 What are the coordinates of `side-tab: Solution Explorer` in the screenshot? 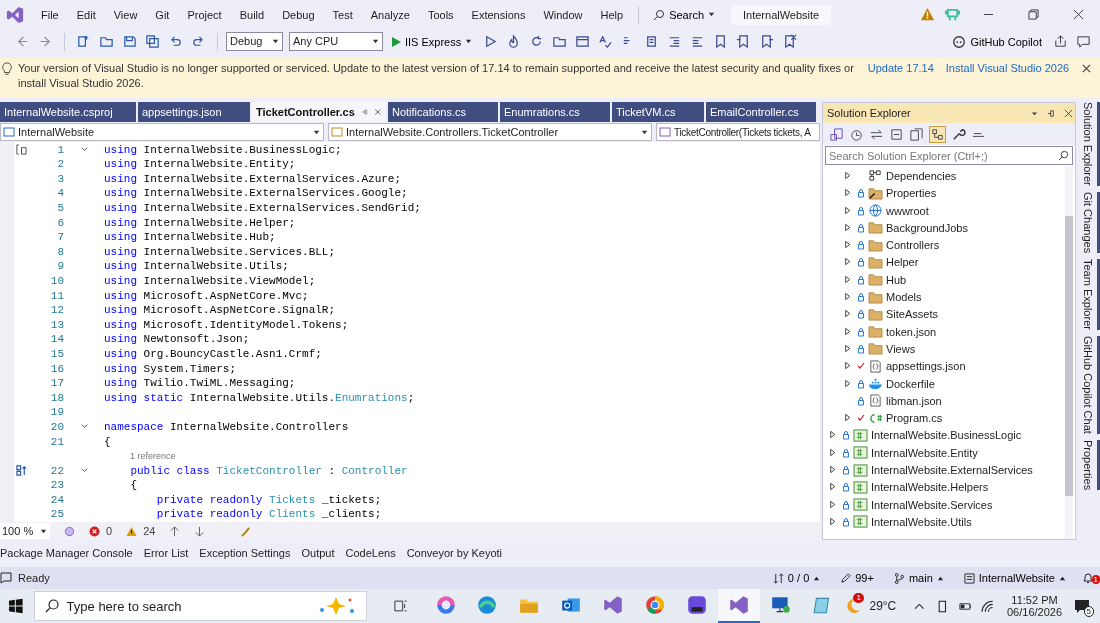 It's located at (1089, 144).